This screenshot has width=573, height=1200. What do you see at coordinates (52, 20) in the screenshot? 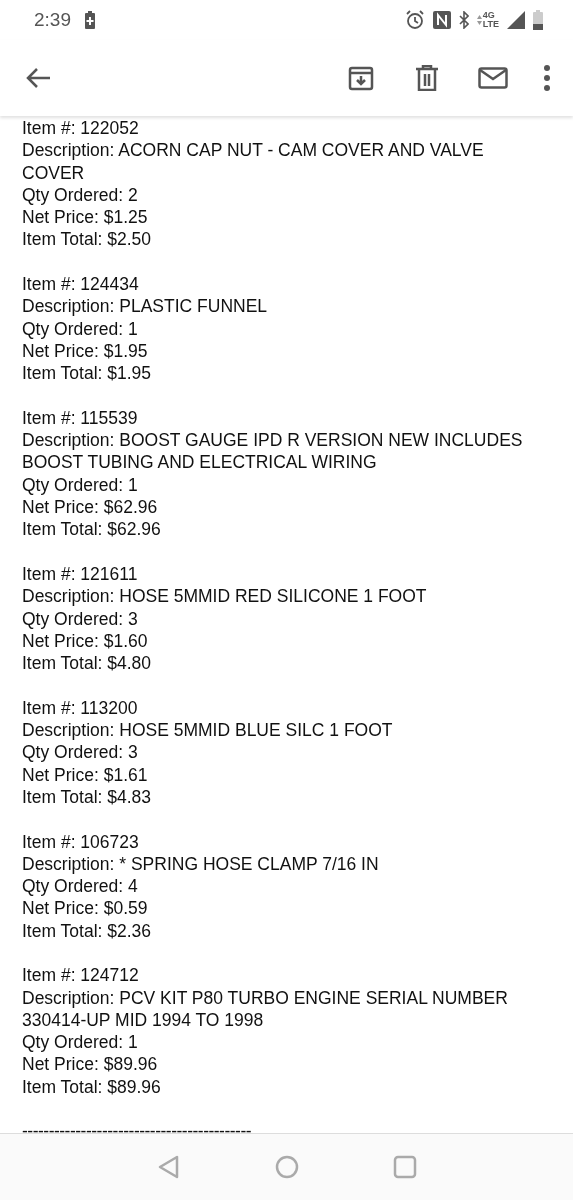
I see `status-time: 2:39` at bounding box center [52, 20].